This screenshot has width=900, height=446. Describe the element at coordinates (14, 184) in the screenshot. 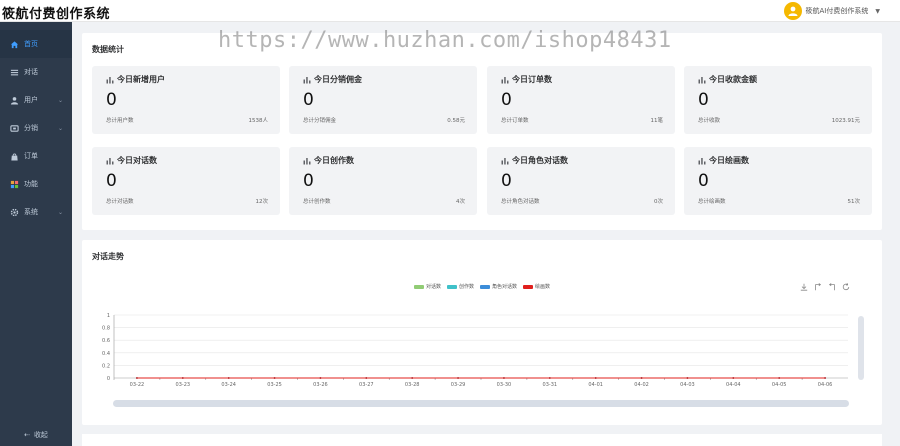

I see `grid-icon` at that location.